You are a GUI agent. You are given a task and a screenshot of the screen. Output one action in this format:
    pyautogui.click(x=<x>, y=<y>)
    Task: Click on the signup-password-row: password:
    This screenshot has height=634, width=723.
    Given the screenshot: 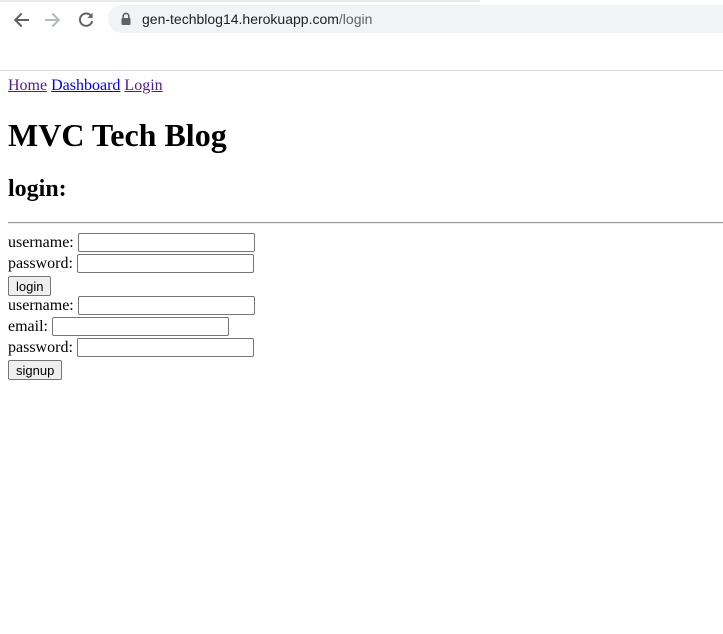 What is the action you would take?
    pyautogui.click(x=131, y=347)
    